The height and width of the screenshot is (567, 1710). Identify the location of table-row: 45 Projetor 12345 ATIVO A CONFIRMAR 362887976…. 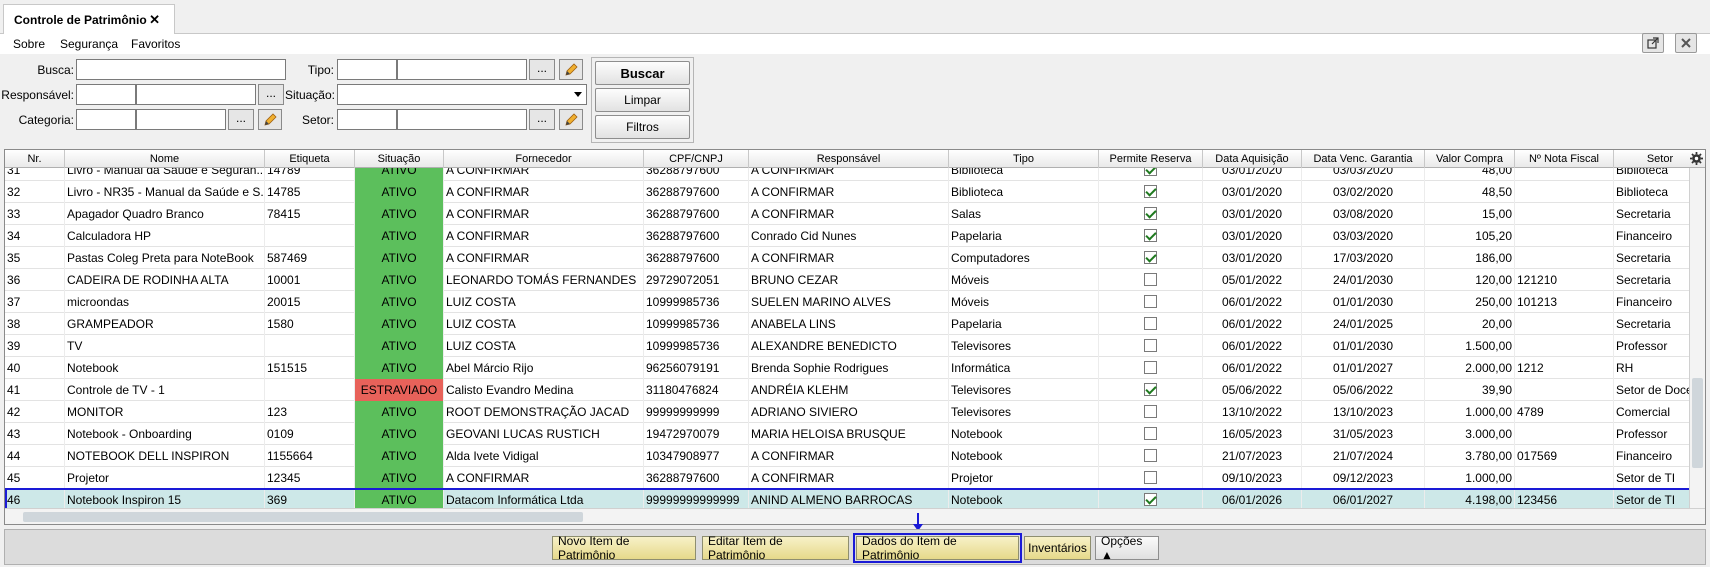
(847, 478).